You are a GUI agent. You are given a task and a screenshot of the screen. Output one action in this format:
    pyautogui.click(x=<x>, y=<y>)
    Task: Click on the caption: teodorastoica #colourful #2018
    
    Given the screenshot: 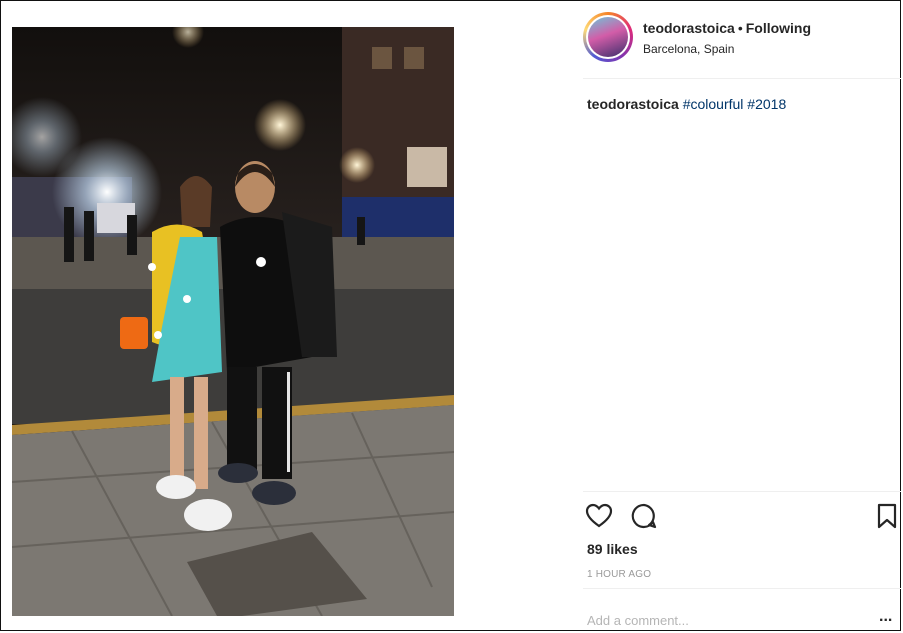 What is the action you would take?
    pyautogui.click(x=686, y=104)
    